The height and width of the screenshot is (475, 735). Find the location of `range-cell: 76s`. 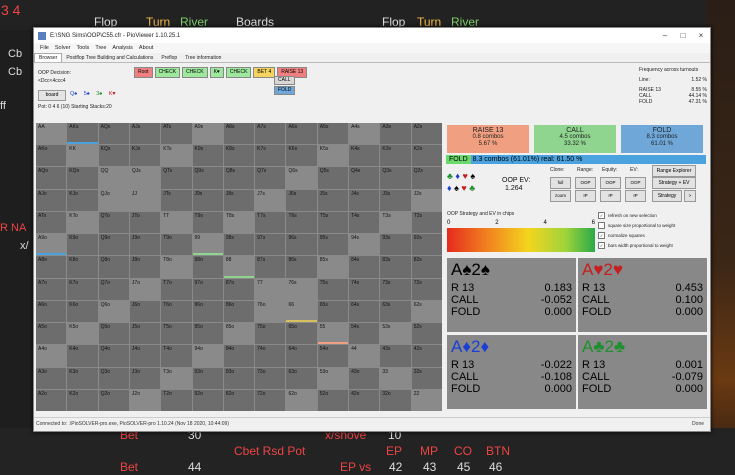

range-cell: 76s is located at coordinates (301, 289).